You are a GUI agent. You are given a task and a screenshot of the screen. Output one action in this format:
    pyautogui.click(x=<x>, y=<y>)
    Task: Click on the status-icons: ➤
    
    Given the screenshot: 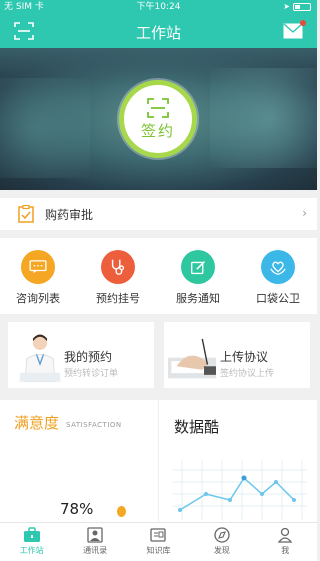 What is the action you would take?
    pyautogui.click(x=297, y=7)
    